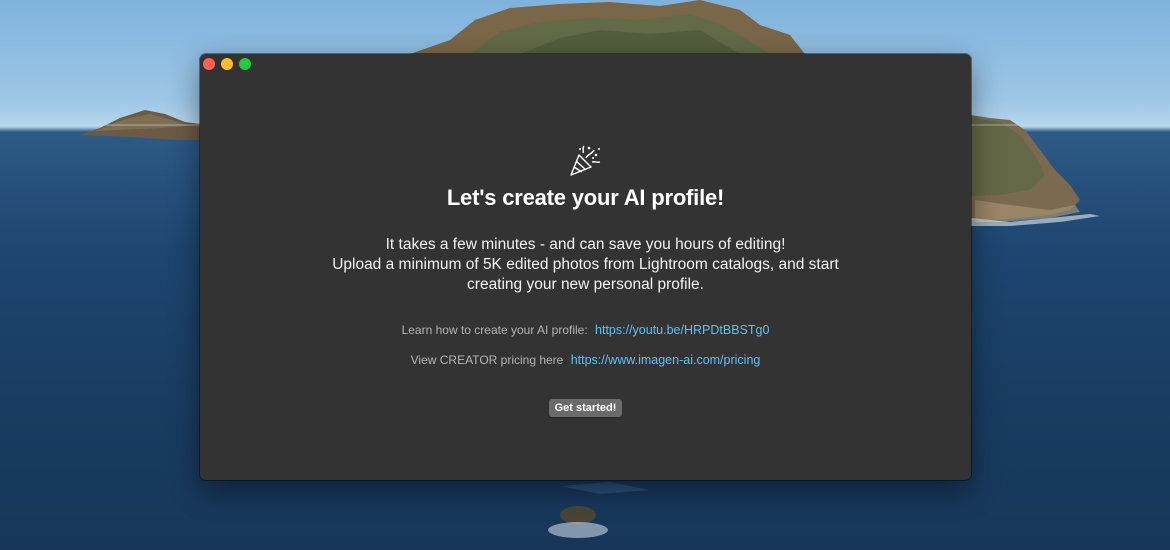  Describe the element at coordinates (494, 330) in the screenshot. I see `learn-label: Learn how to create your AI profile:` at that location.